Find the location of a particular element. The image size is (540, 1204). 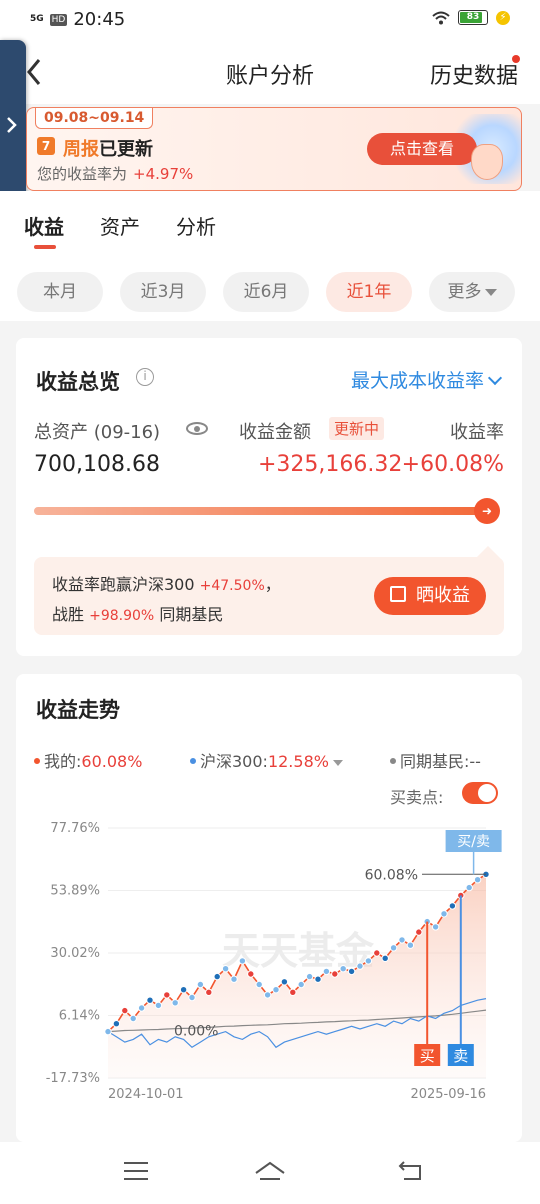

tab-earnings: 收益 is located at coordinates (44, 225).